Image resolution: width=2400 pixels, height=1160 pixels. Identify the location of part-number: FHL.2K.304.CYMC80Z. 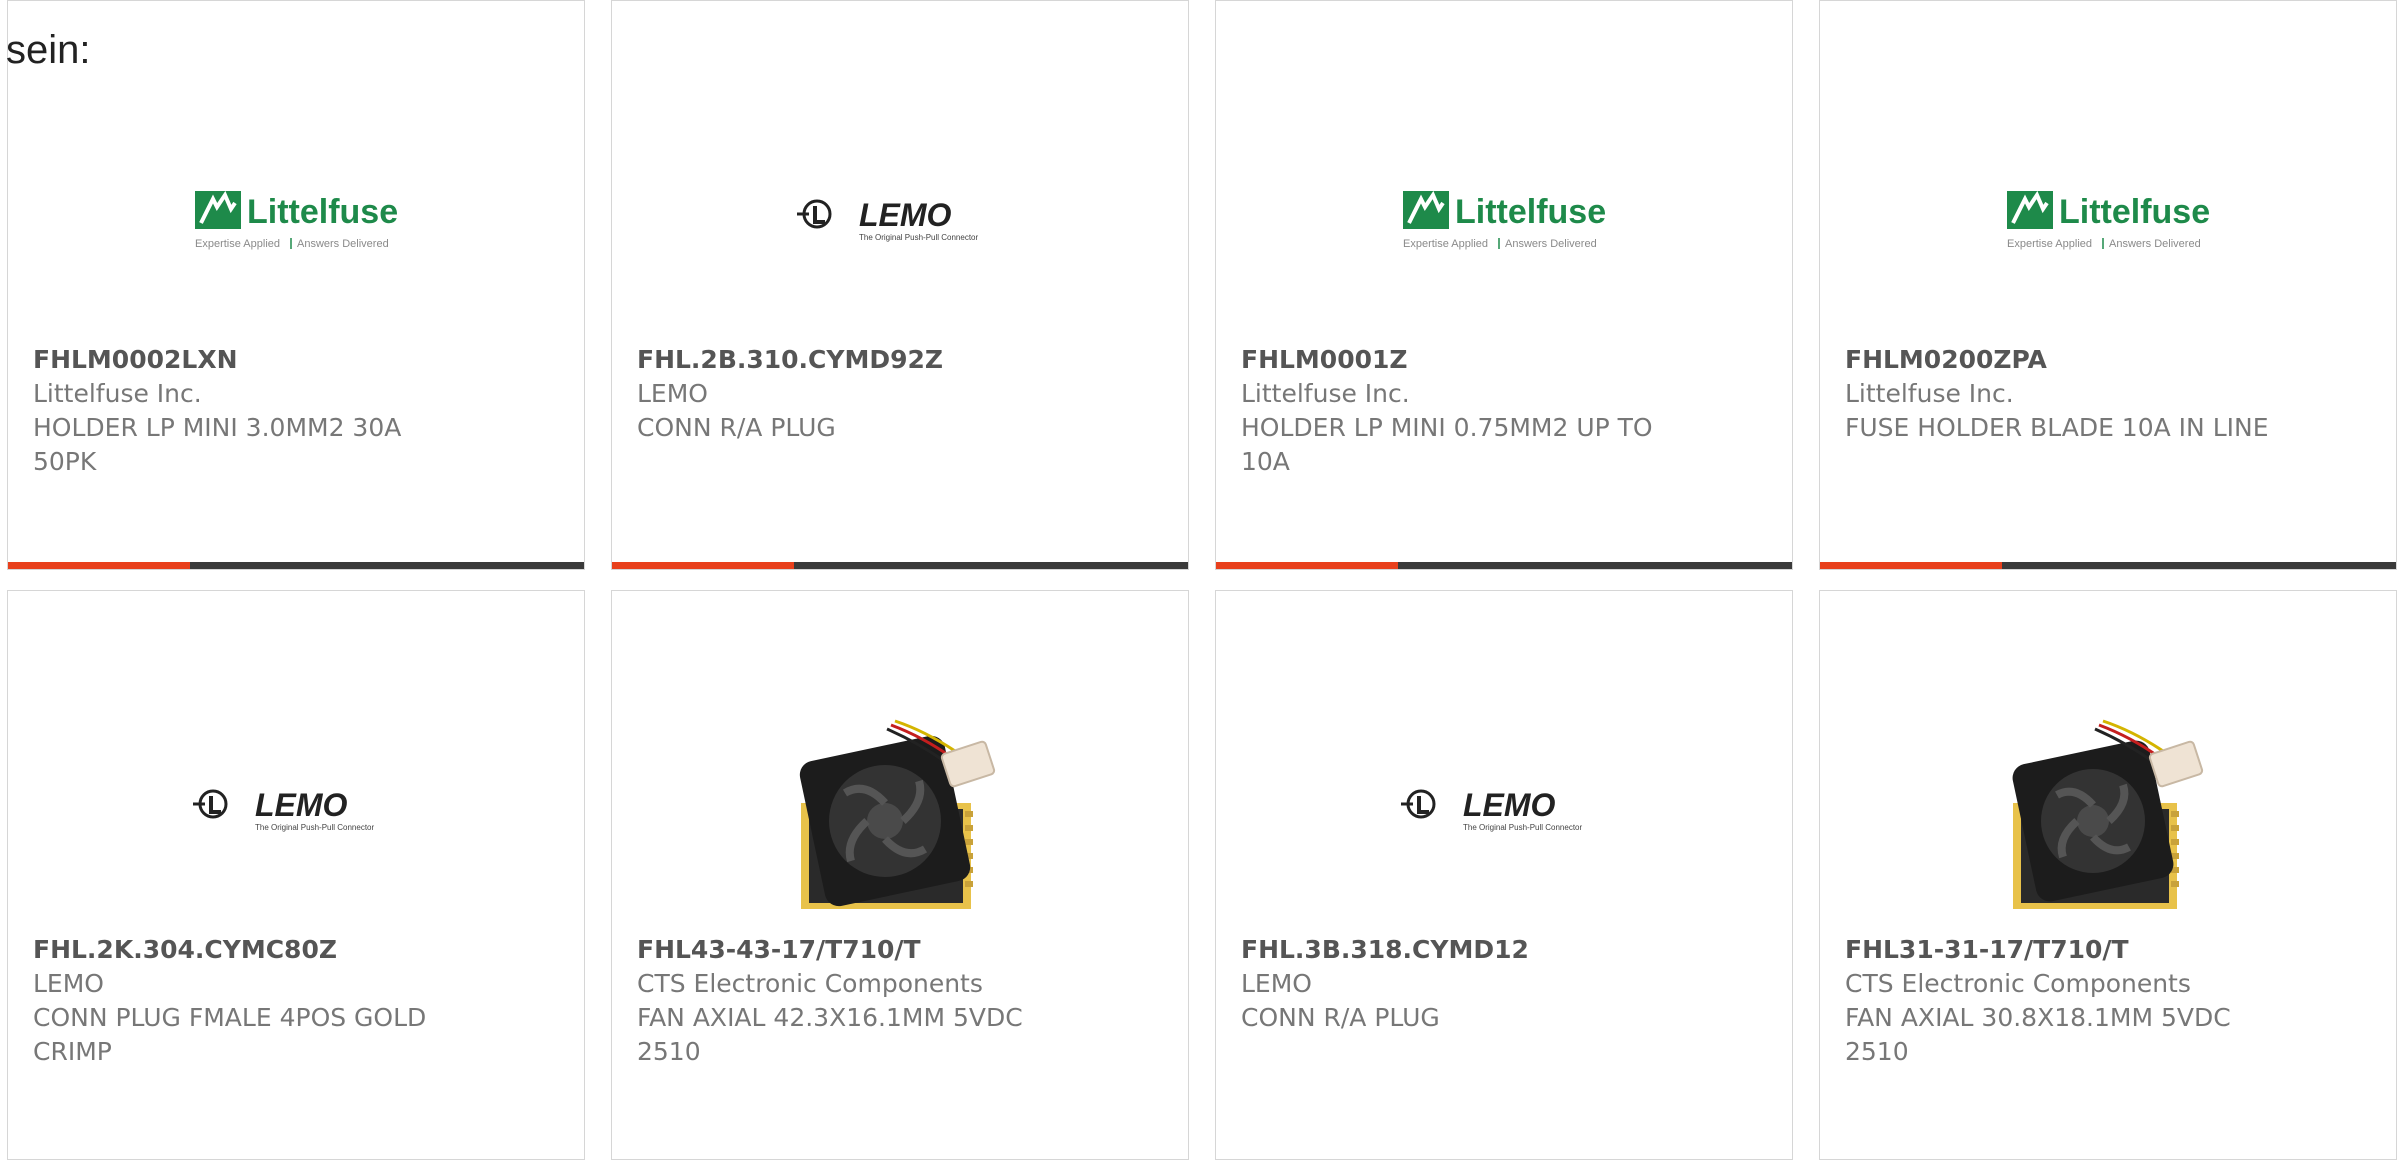
(248, 950).